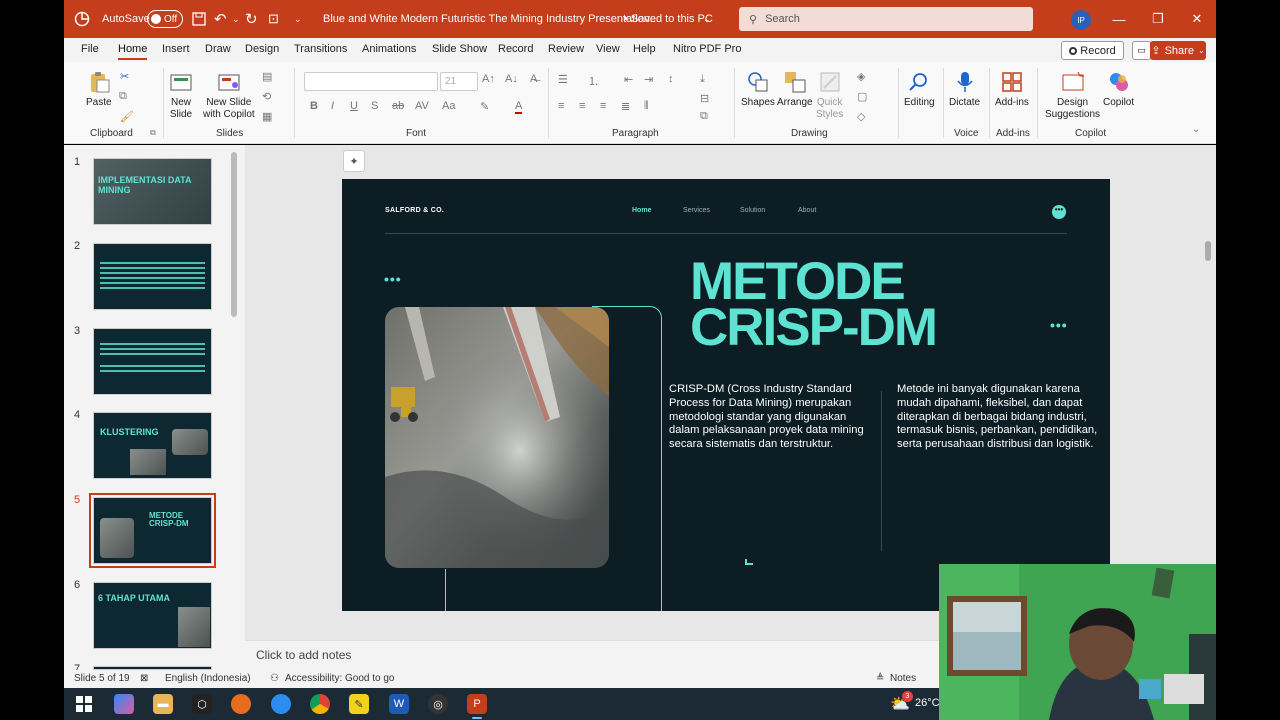 The image size is (1280, 720). Describe the element at coordinates (133, 51) in the screenshot. I see `tab-home: Home` at that location.